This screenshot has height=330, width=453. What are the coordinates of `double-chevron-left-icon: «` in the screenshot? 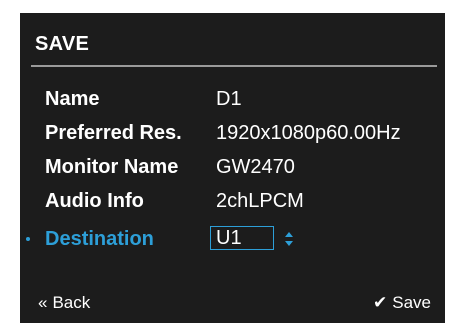 It's located at (43, 302).